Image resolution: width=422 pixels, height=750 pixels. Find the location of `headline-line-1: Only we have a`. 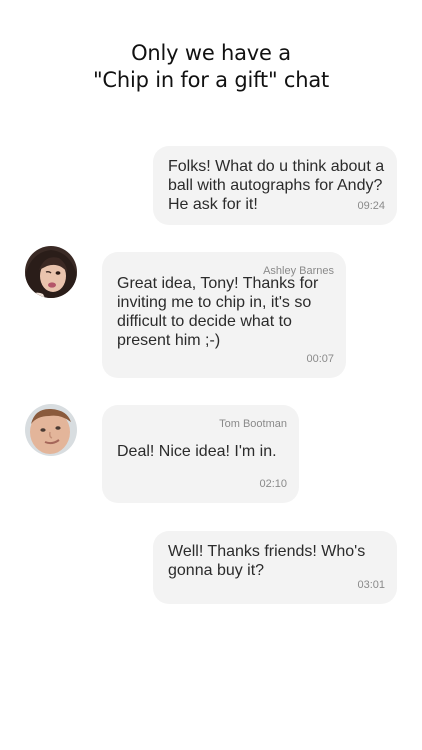

headline-line-1: Only we have a is located at coordinates (211, 53).